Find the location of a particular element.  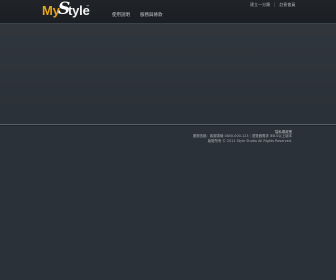

top-link-create: 建立一分類 is located at coordinates (260, 5).